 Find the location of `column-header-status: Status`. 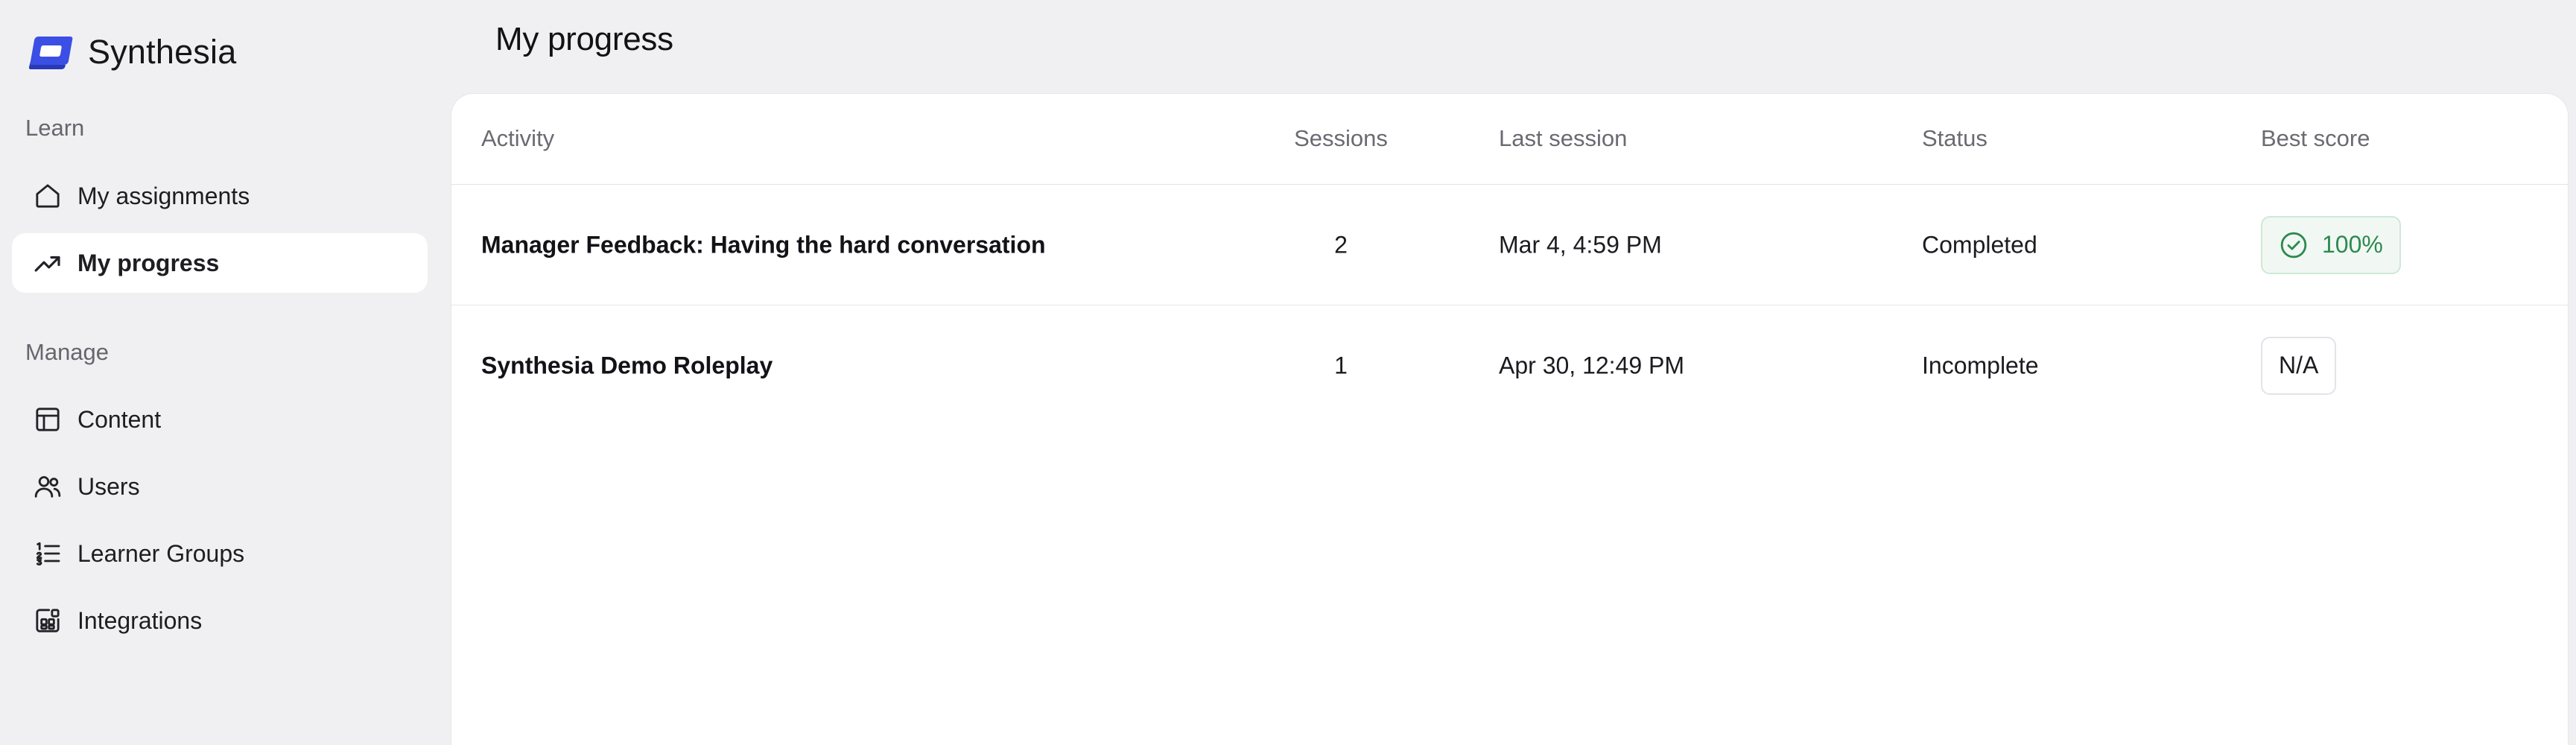

column-header-status: Status is located at coordinates (1955, 138).